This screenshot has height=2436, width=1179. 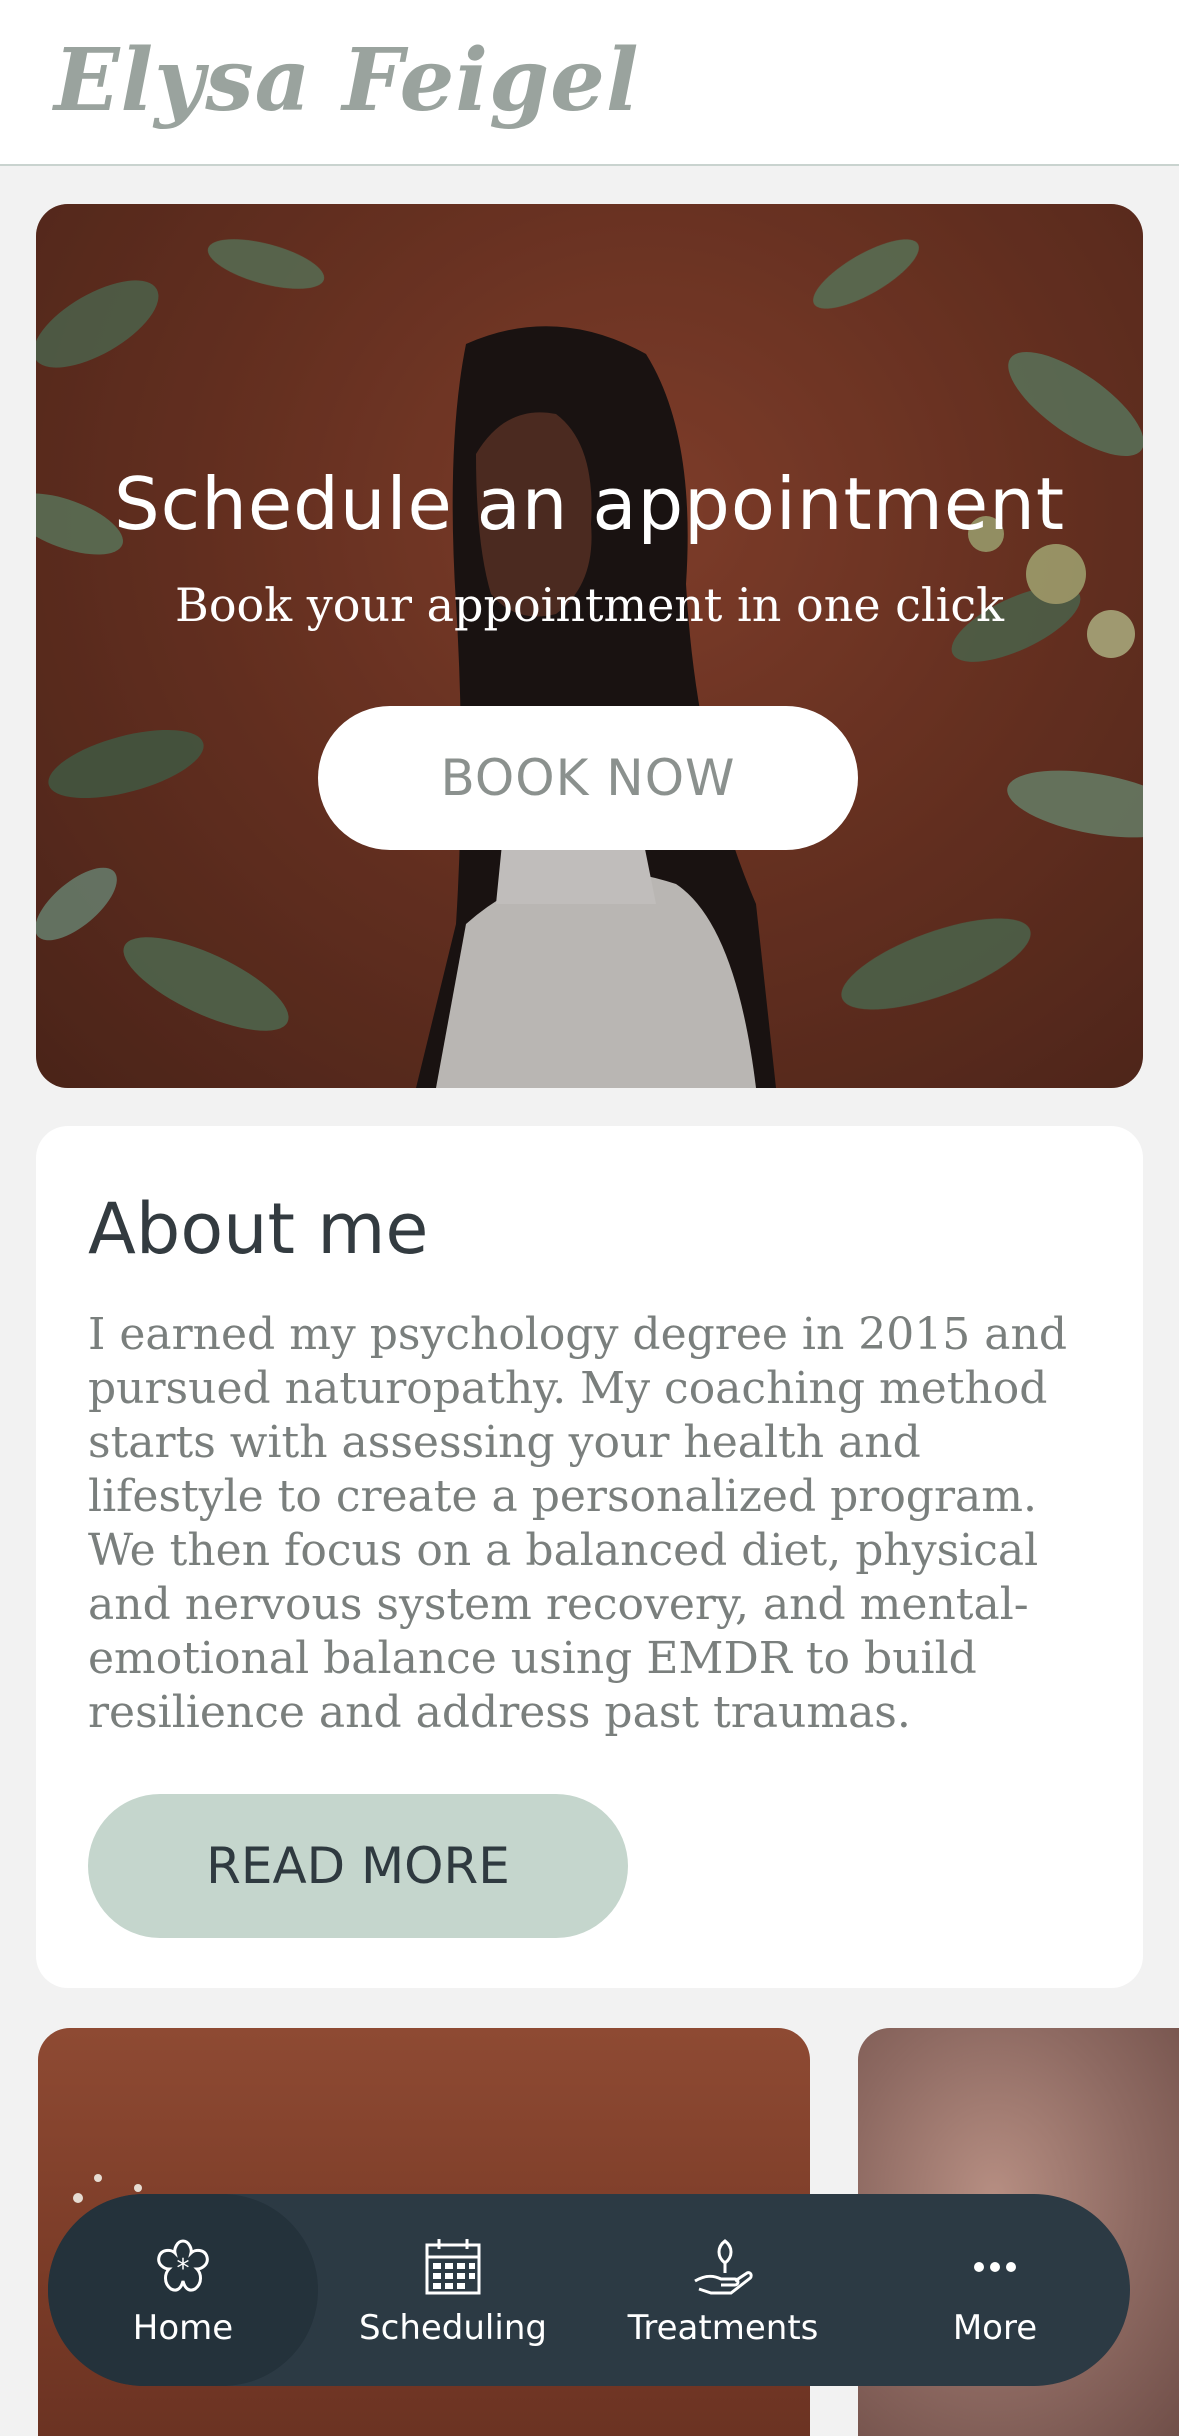 I want to click on calendar-icon, so click(x=453, y=2267).